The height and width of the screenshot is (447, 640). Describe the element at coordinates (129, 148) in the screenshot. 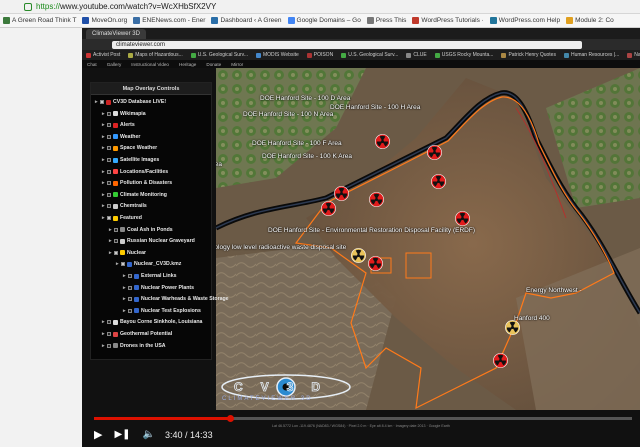

I see `layer-item: ▸ Space Weather` at that location.